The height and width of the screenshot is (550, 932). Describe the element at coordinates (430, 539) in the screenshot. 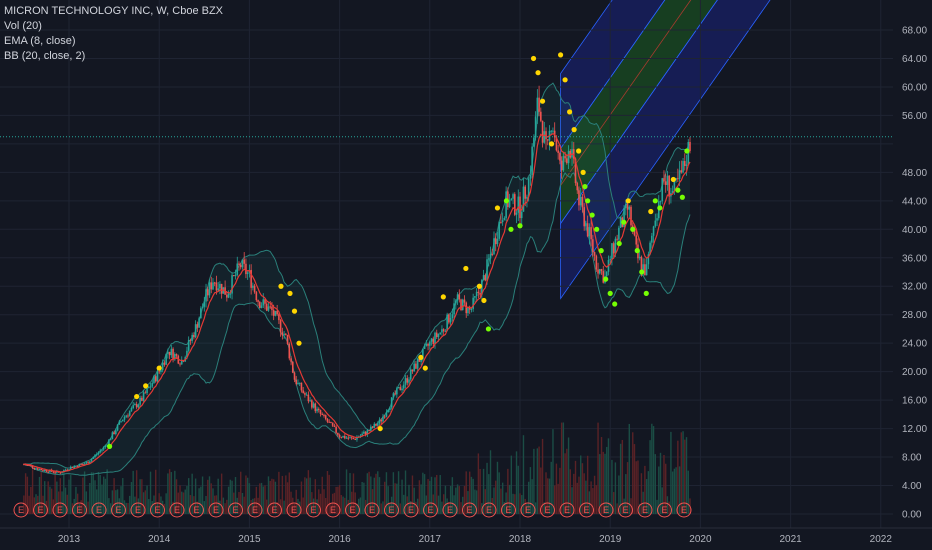

I see `x-tick-label: 2017` at that location.